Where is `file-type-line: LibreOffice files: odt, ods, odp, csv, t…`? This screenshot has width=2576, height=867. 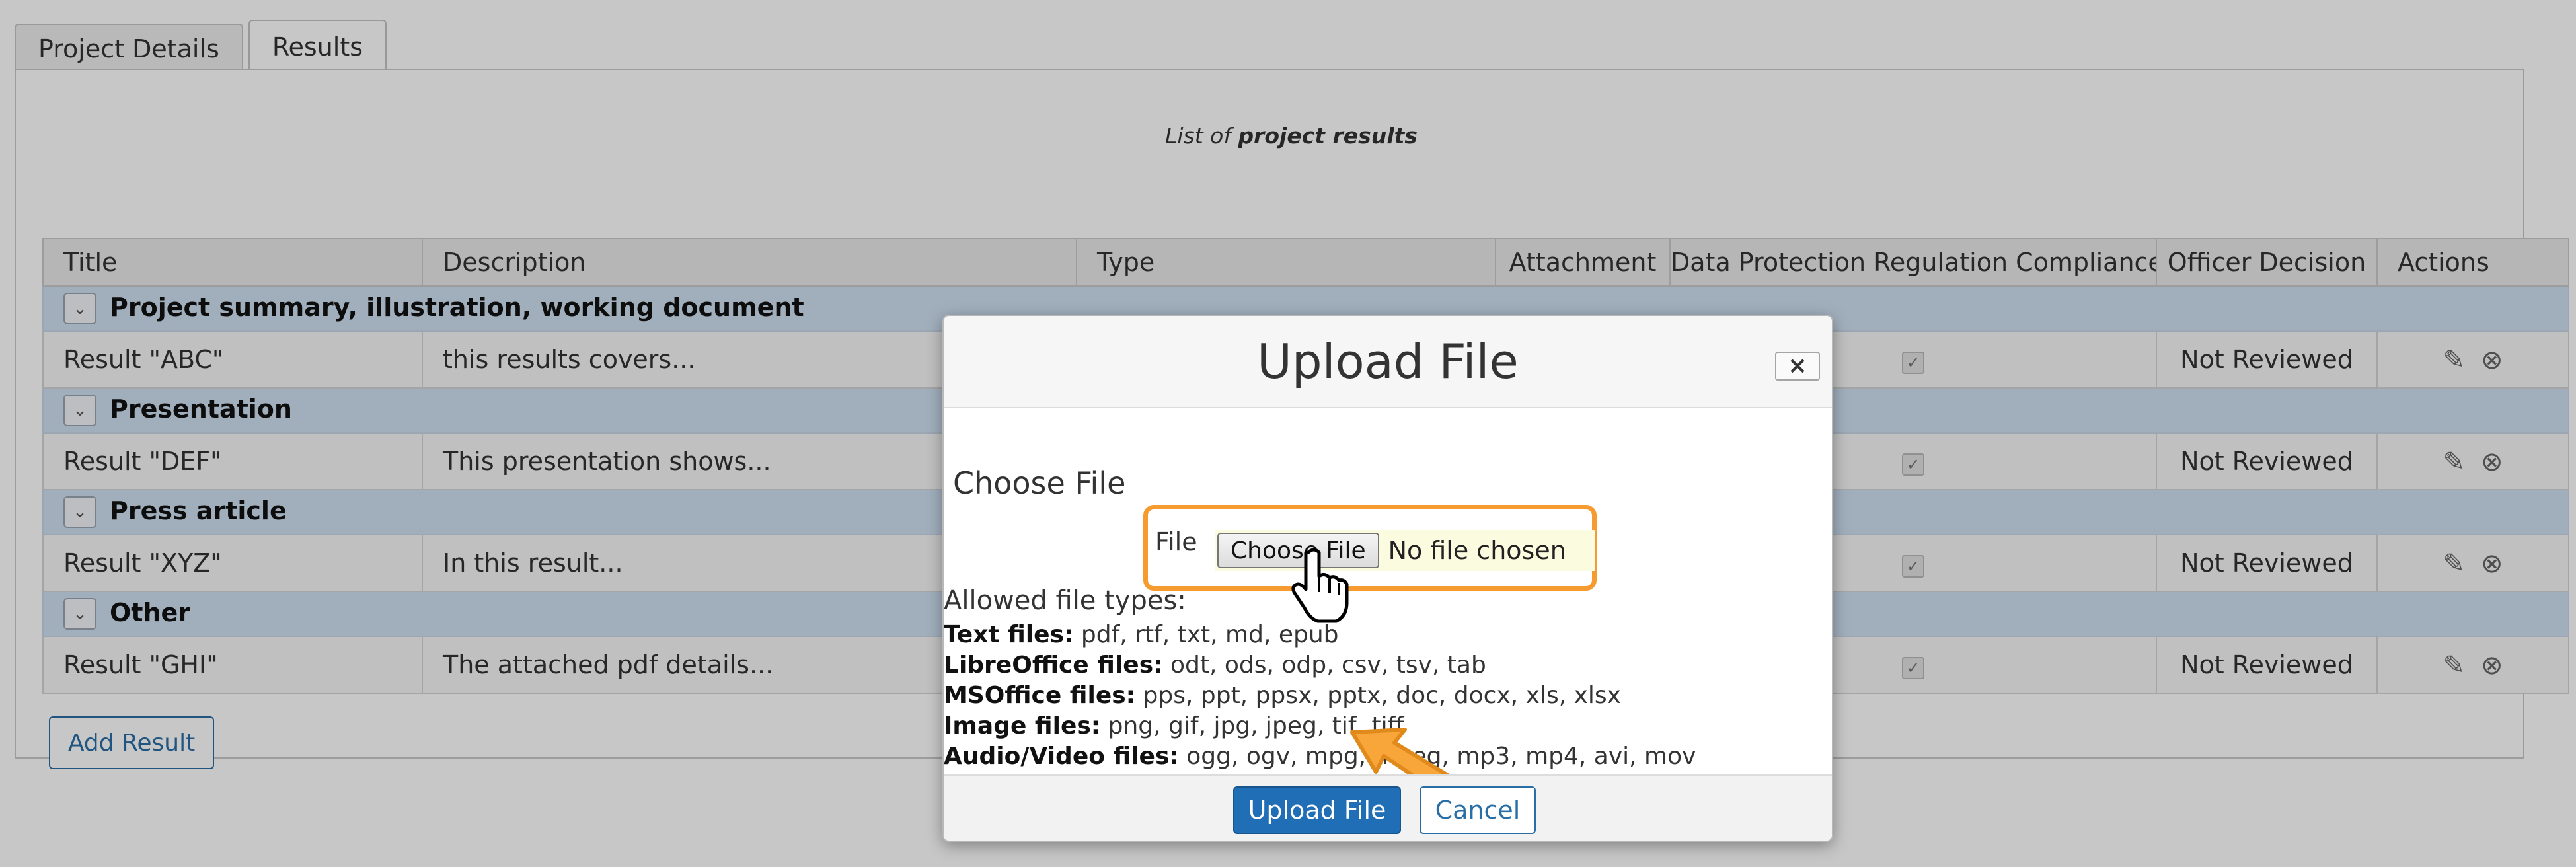 file-type-line: LibreOffice files: odt, ods, odp, csv, t… is located at coordinates (1215, 665).